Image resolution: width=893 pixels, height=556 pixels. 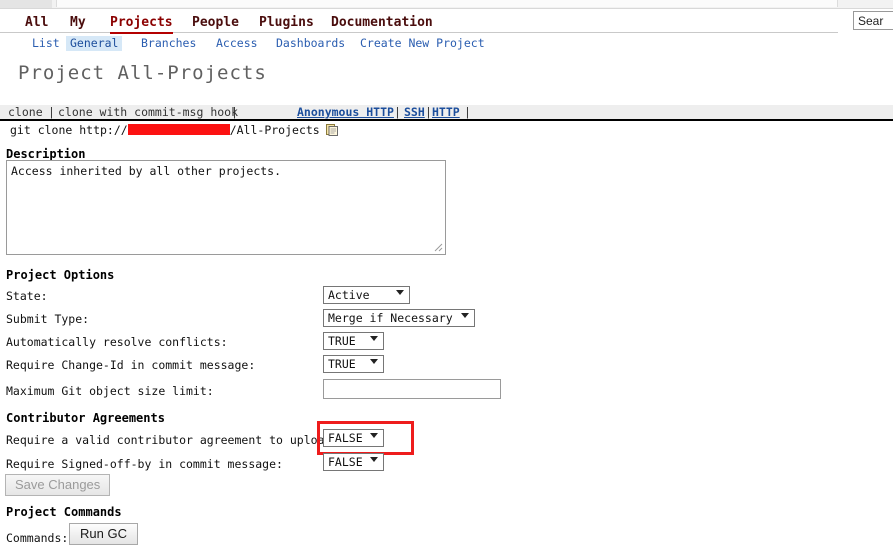 What do you see at coordinates (342, 364) in the screenshot?
I see `require-change-id-value: TRUE` at bounding box center [342, 364].